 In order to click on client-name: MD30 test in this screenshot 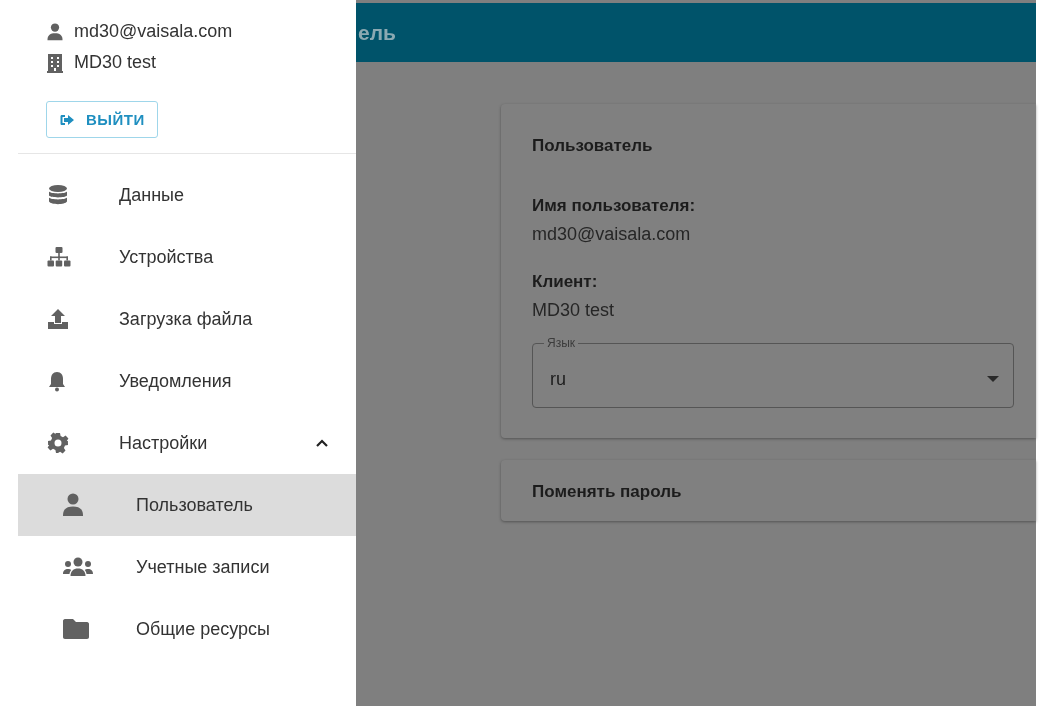, I will do `click(115, 62)`.